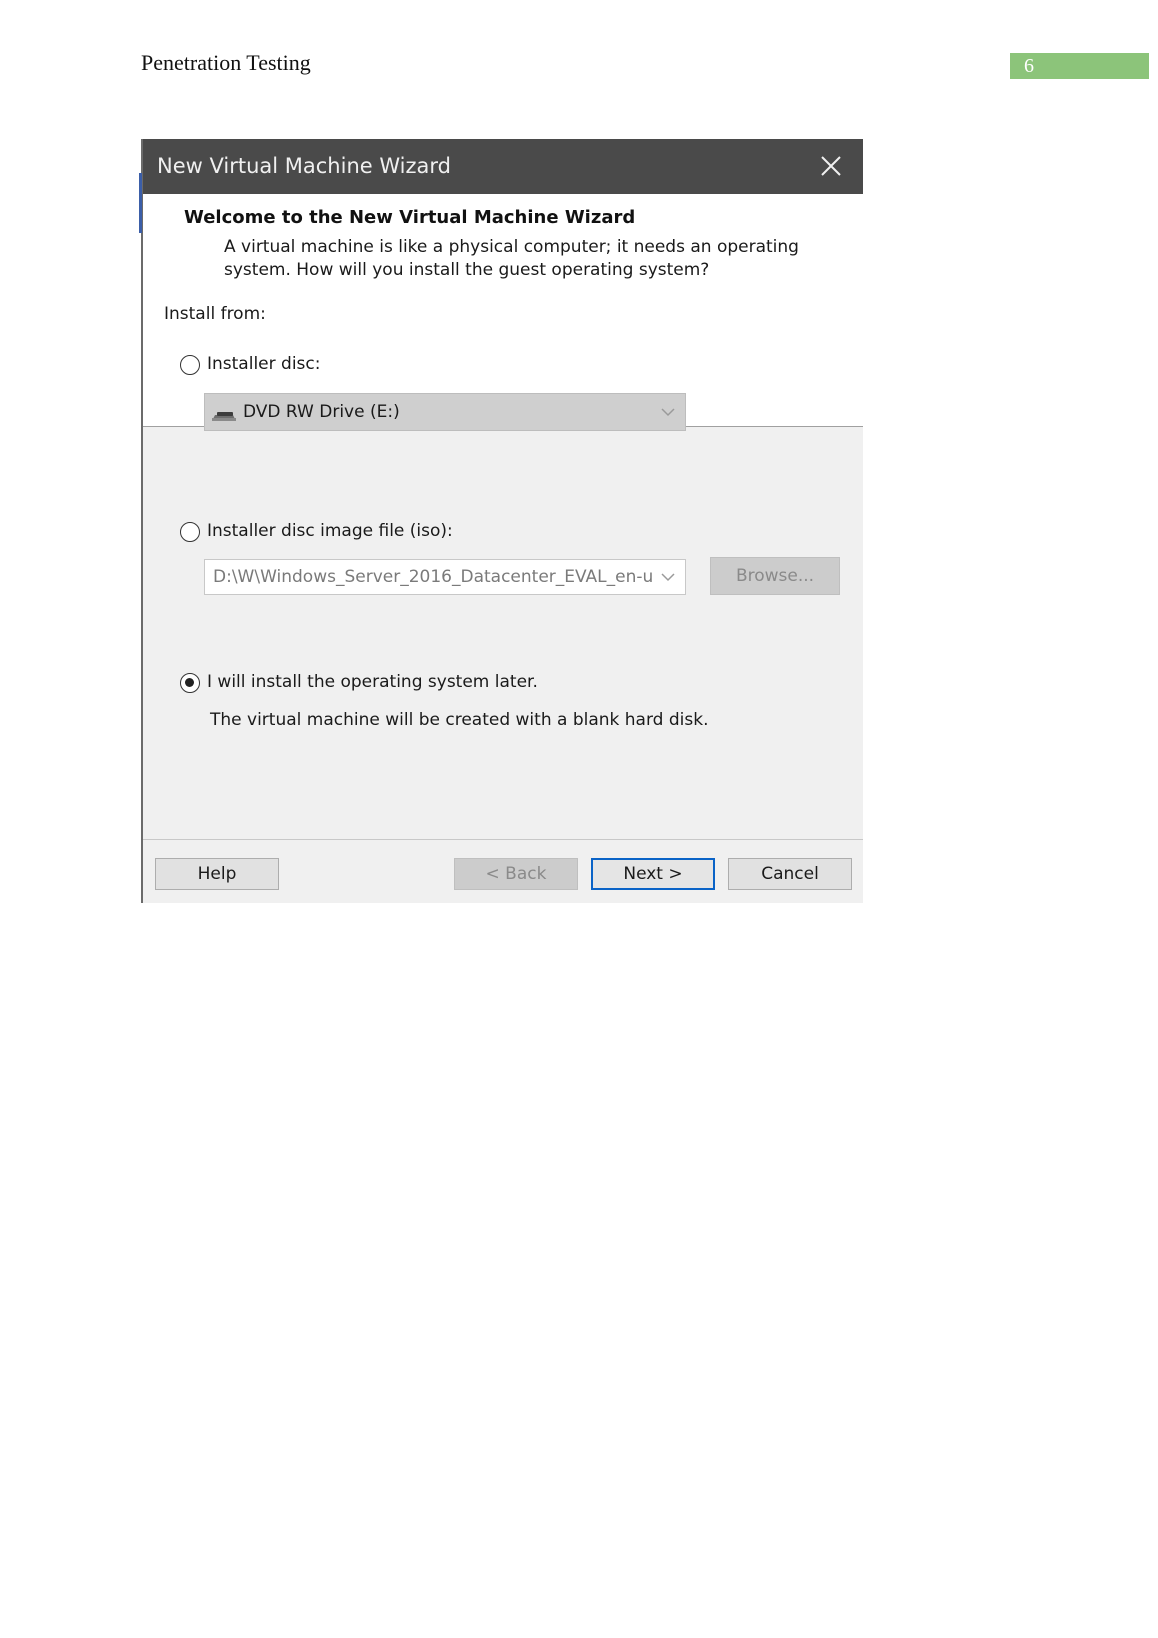 This screenshot has height=1638, width=1158. Describe the element at coordinates (330, 531) in the screenshot. I see `iso-file-label: Installer disc image file (iso):` at that location.